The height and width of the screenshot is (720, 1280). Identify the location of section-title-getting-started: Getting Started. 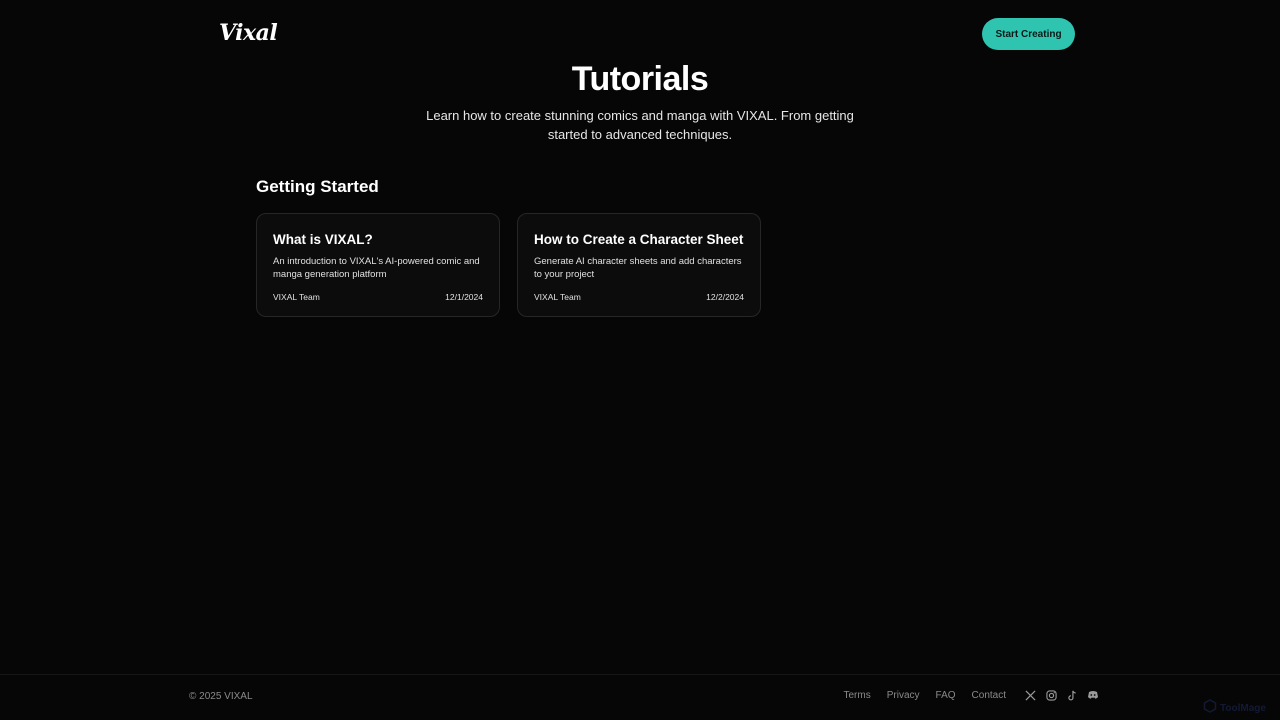
(317, 186).